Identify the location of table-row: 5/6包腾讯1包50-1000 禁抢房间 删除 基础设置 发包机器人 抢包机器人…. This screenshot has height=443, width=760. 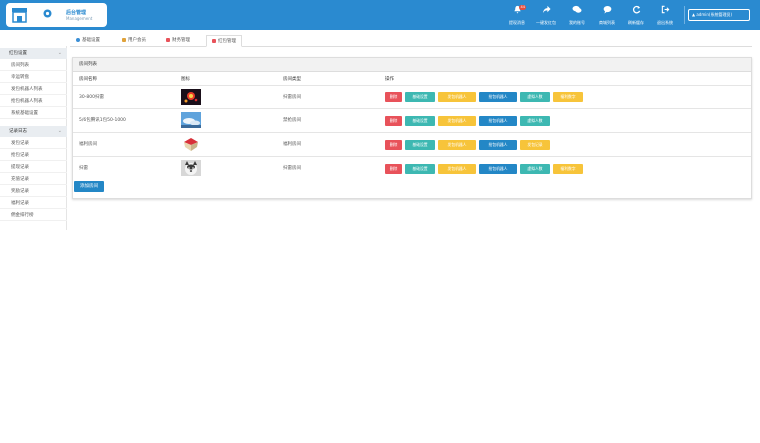
(412, 120).